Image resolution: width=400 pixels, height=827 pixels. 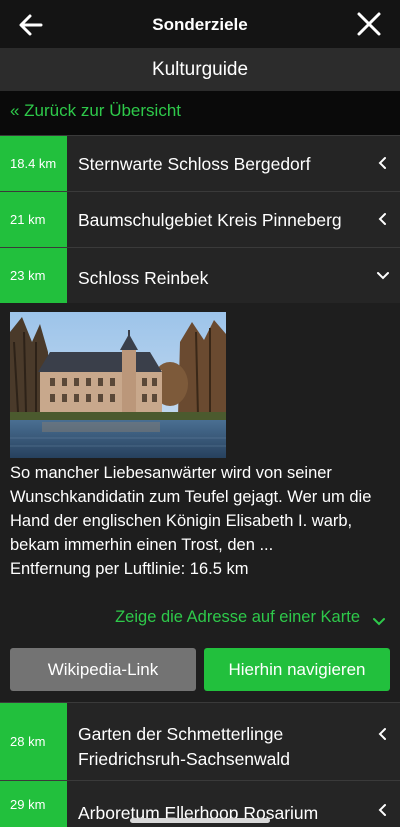 I want to click on distance-badge: 18.4 km, so click(x=33, y=163).